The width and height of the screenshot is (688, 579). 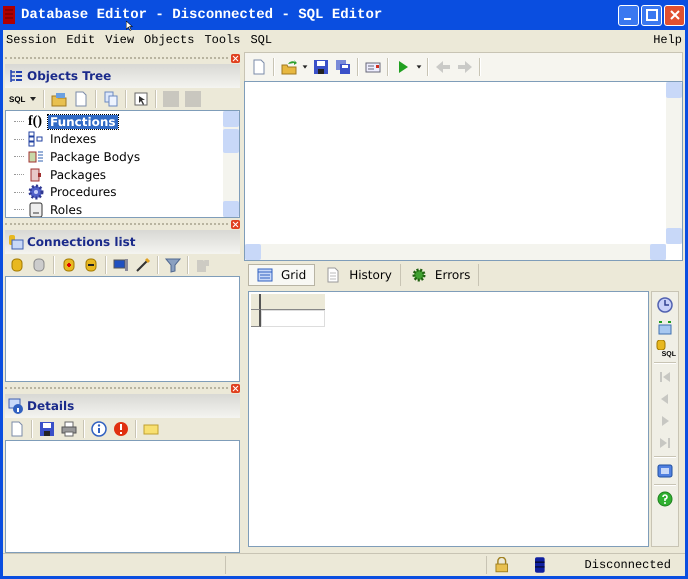 What do you see at coordinates (665, 327) in the screenshot?
I see `columns-icon` at bounding box center [665, 327].